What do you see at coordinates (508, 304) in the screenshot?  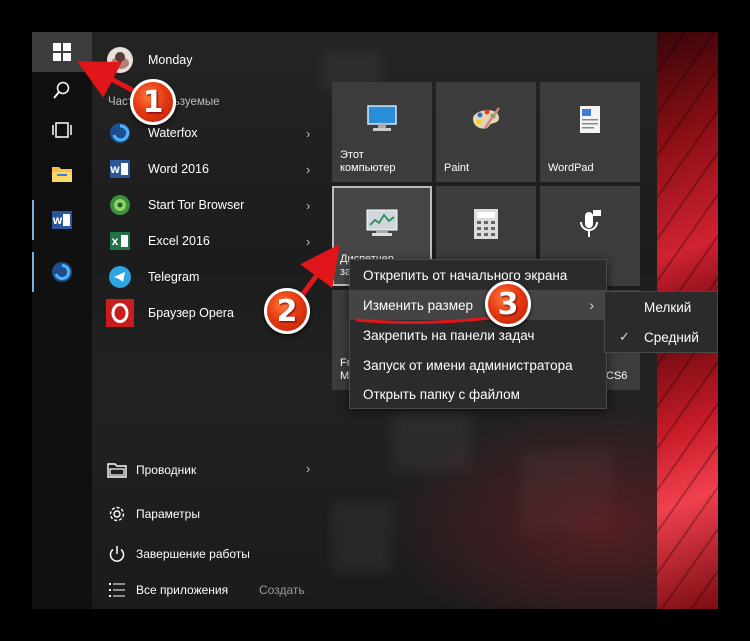 I see `step-badge-3: 3` at bounding box center [508, 304].